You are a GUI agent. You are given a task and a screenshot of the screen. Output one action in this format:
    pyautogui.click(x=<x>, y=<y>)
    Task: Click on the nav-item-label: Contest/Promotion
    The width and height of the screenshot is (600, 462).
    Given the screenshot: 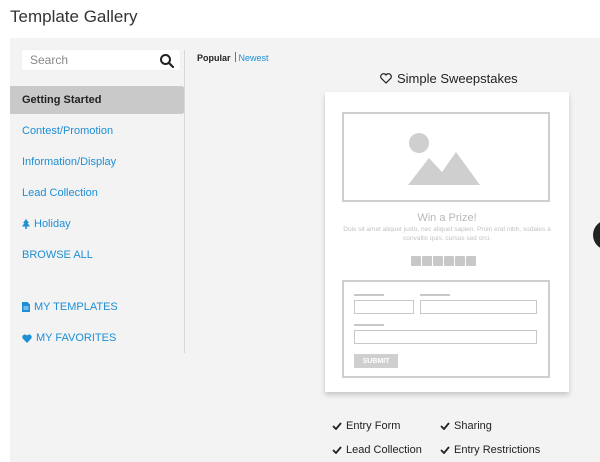 What is the action you would take?
    pyautogui.click(x=68, y=131)
    